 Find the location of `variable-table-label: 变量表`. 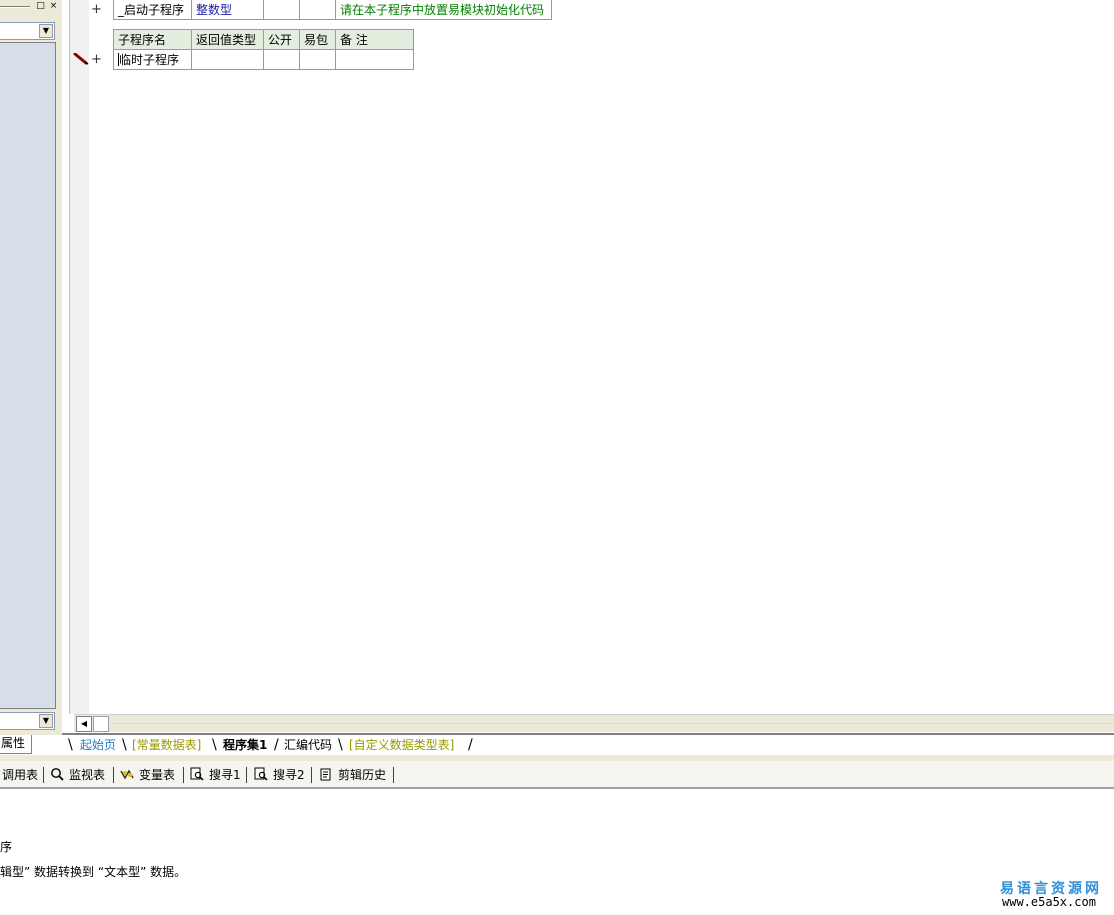

variable-table-label: 变量表 is located at coordinates (157, 775).